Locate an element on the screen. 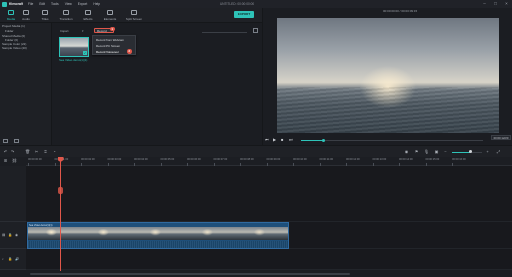 The width and height of the screenshot is (512, 277). menu-item-record-pc-screen: Record PC Screen is located at coordinates (108, 46).